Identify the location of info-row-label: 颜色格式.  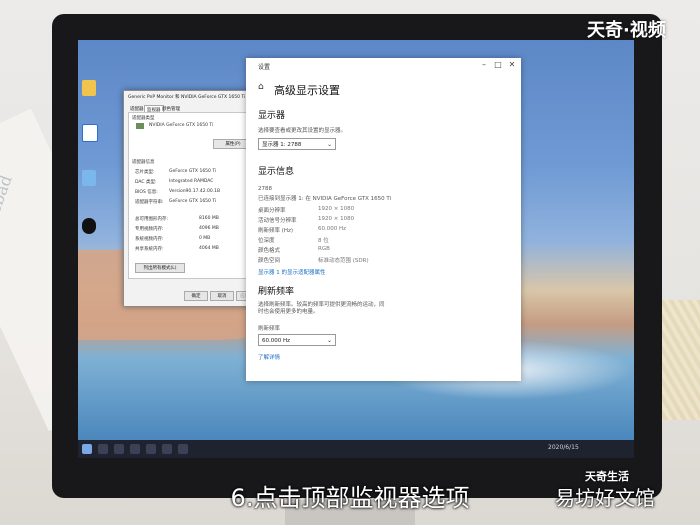
(269, 251).